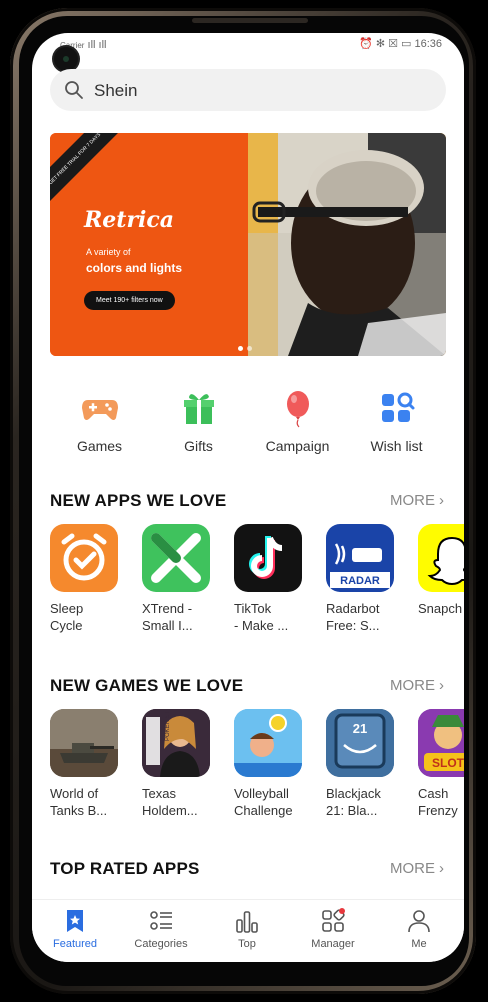 This screenshot has width=488, height=1002. Describe the element at coordinates (115, 91) in the screenshot. I see `search-input: Shein` at that location.